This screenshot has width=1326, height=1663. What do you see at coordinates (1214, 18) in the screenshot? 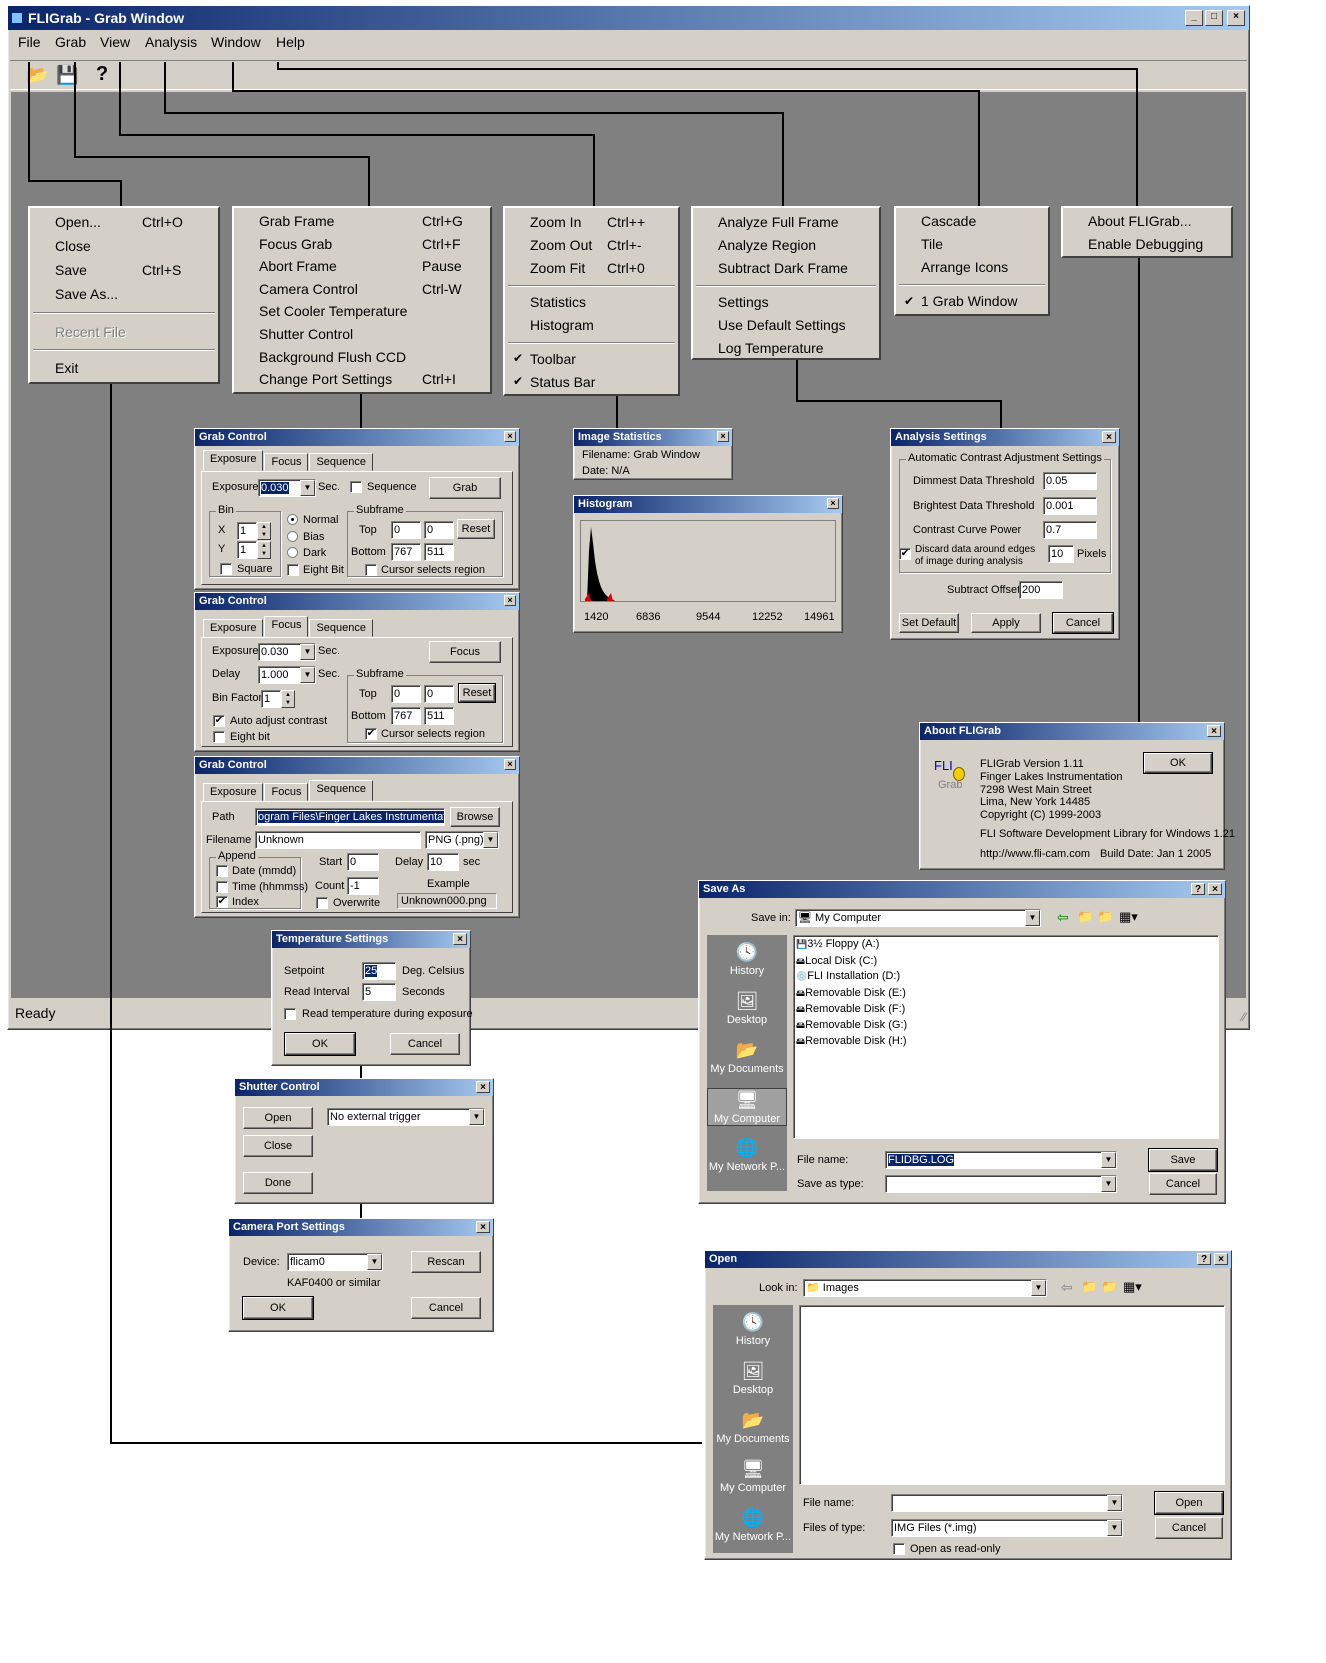
I see `maximize-button: □` at bounding box center [1214, 18].